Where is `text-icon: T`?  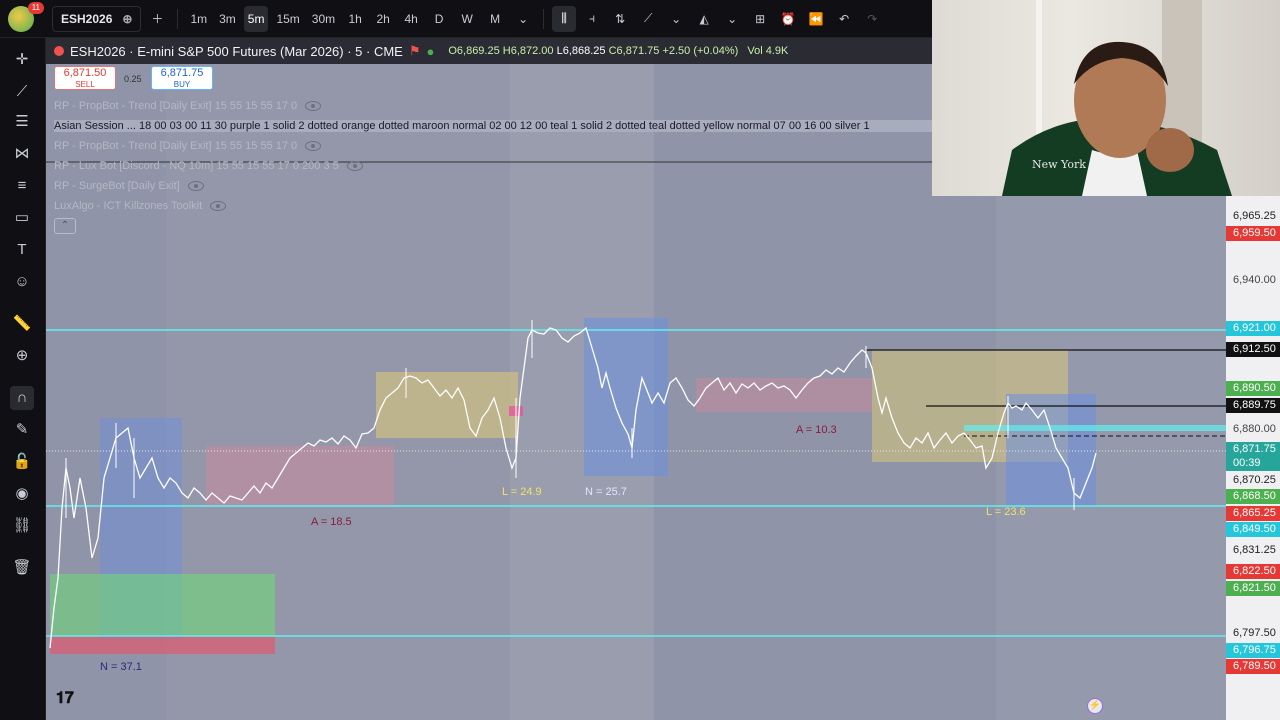
text-icon: T is located at coordinates (22, 250).